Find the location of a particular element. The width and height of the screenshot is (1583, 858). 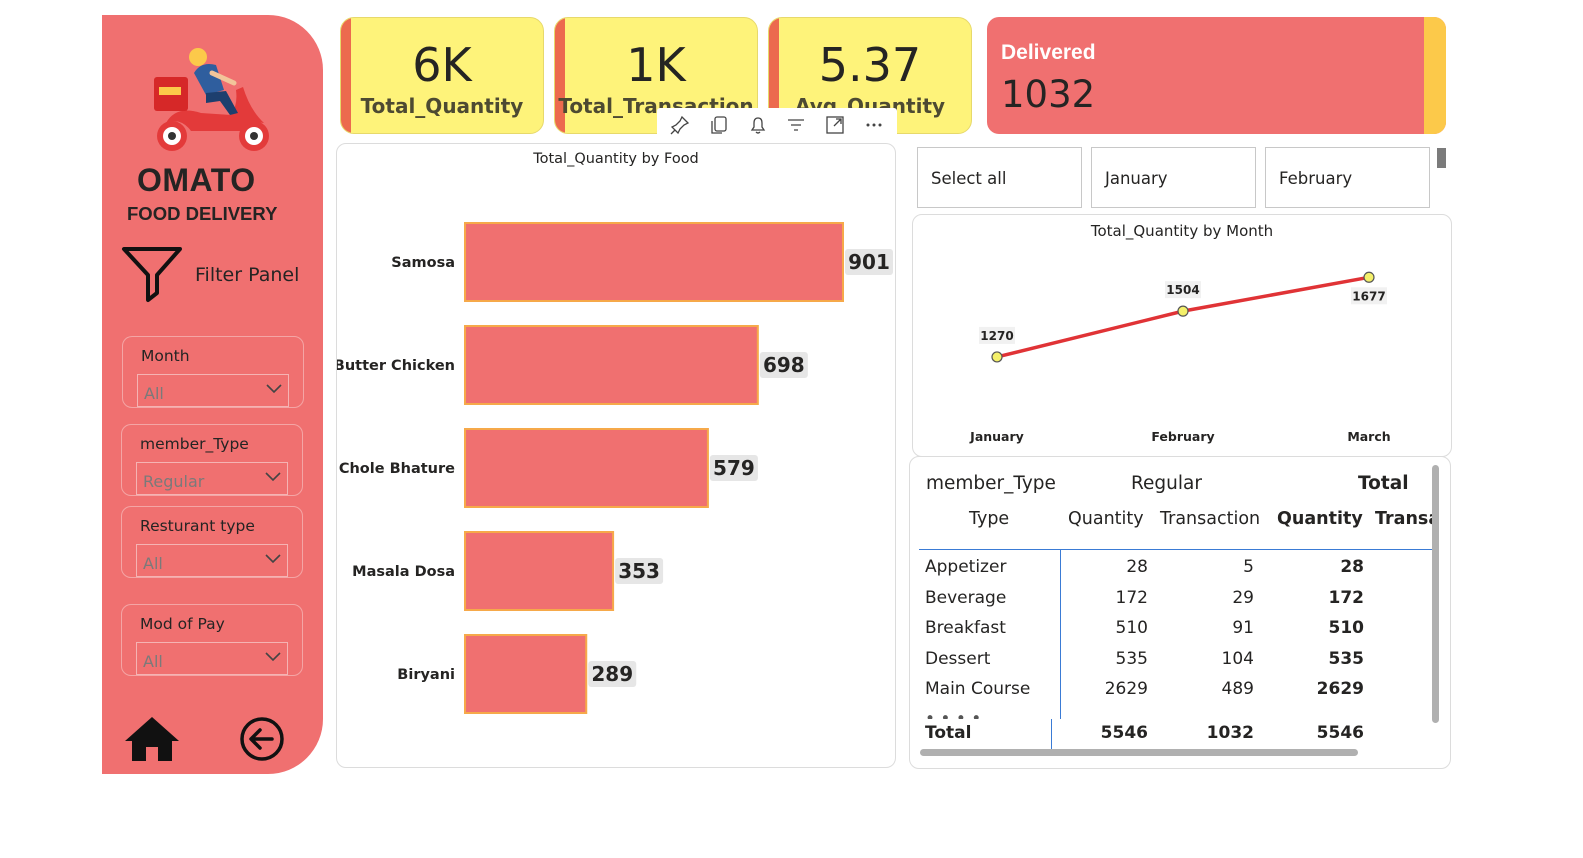

kpi-value: 1K is located at coordinates (656, 65).